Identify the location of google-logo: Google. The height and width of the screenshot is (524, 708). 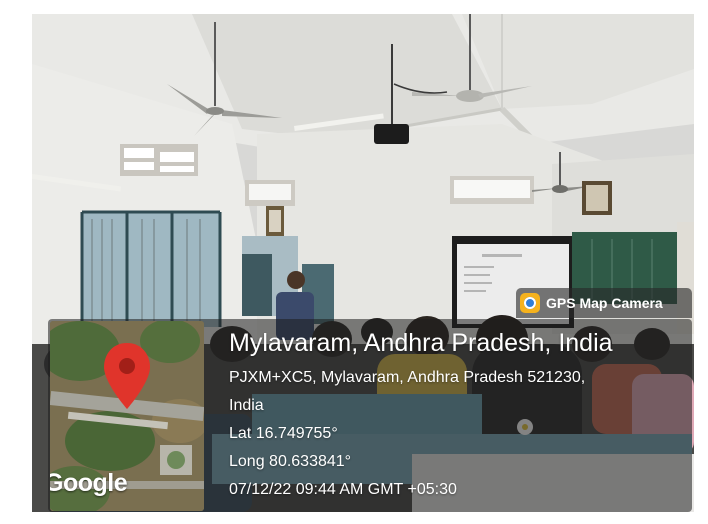
(89, 483).